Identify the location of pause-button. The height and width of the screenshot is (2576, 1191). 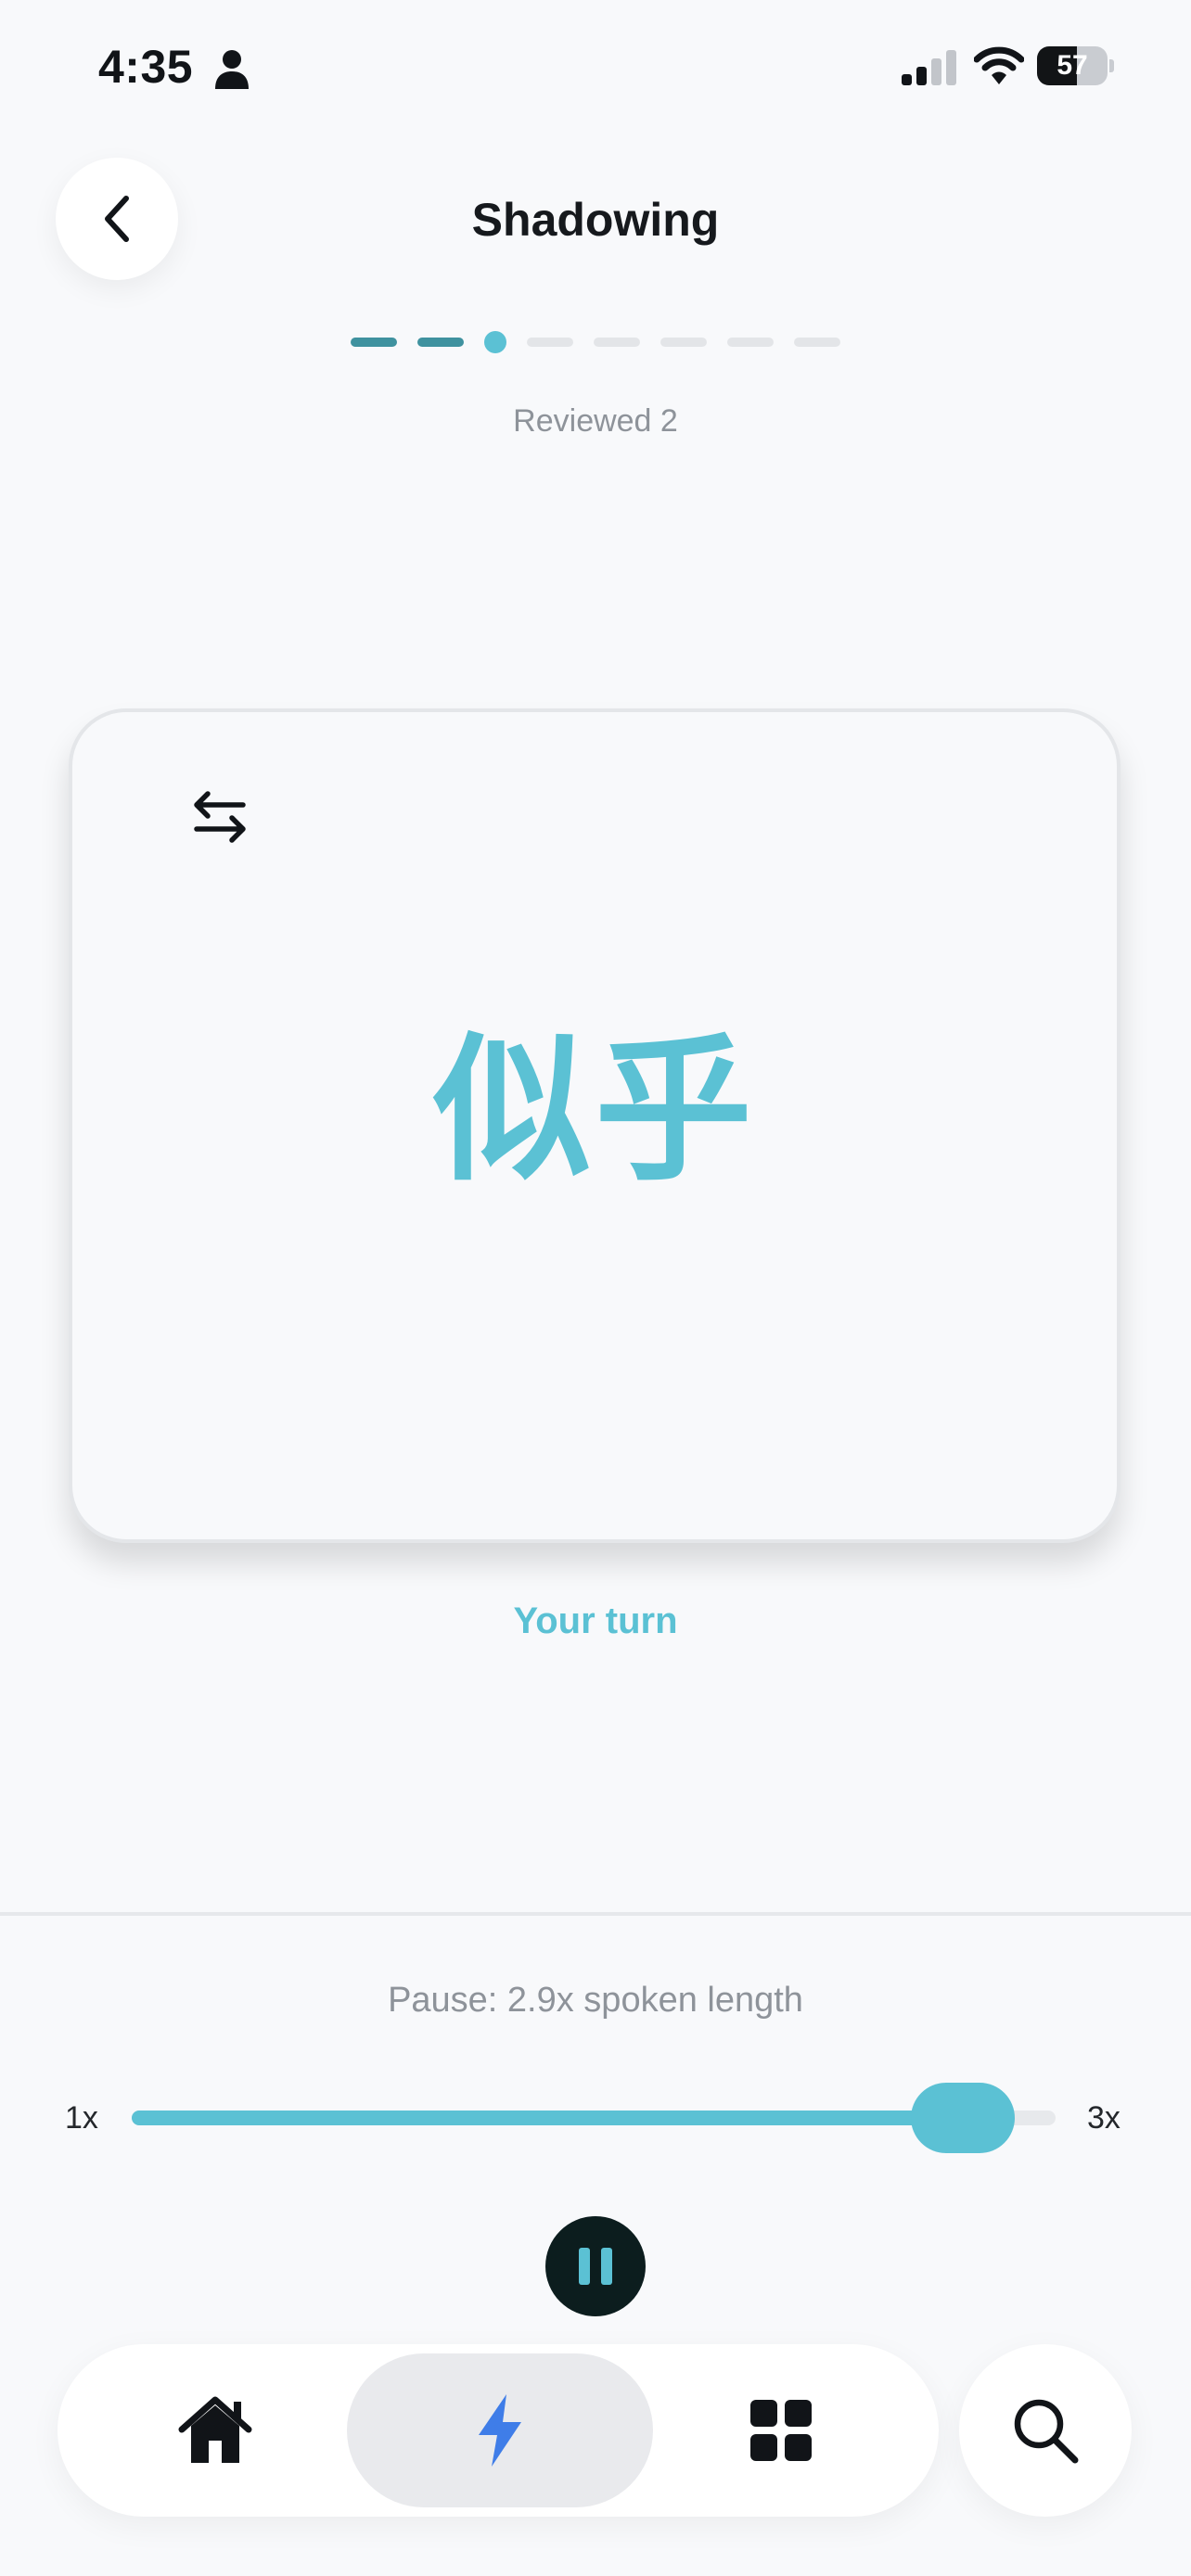
(595, 2266).